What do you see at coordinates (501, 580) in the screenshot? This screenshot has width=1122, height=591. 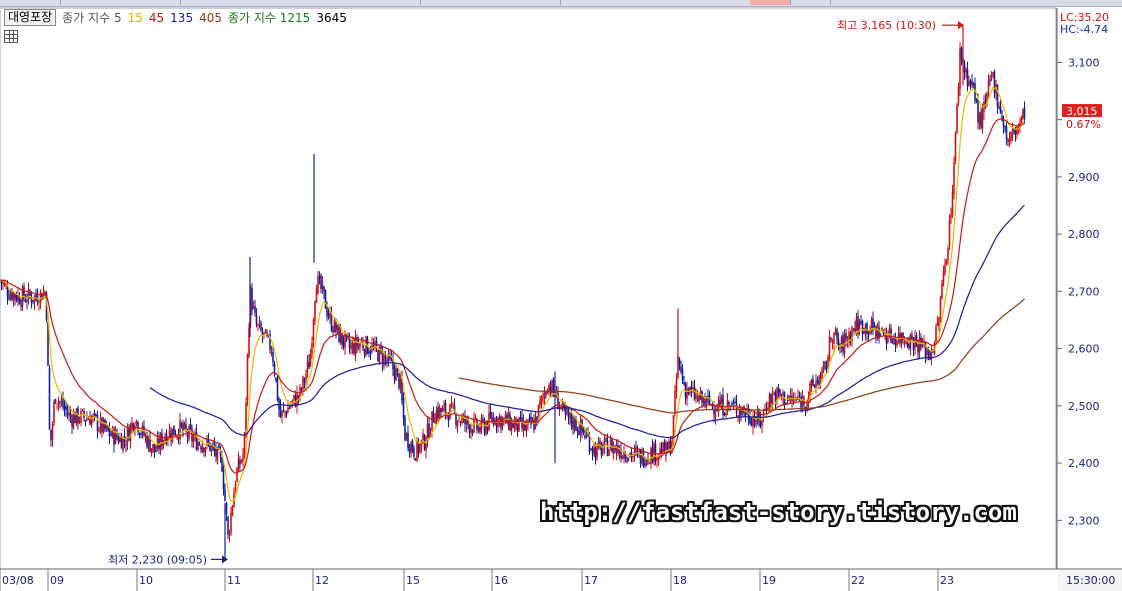 I see `x-tick-label: 16` at bounding box center [501, 580].